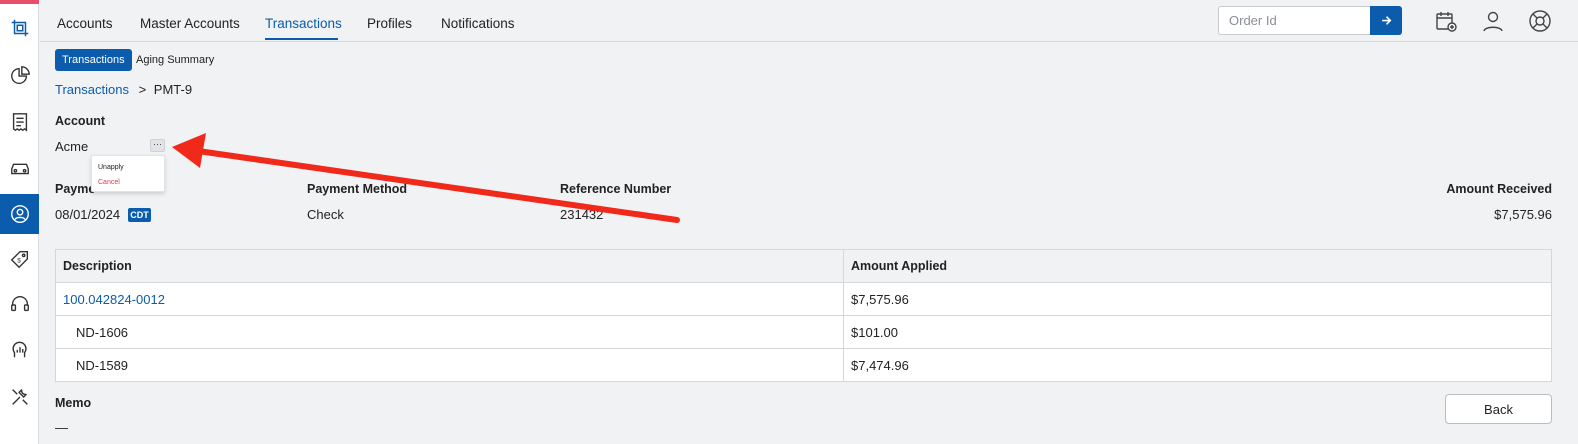  Describe the element at coordinates (19, 76) in the screenshot. I see `pie-chart-icon` at that location.